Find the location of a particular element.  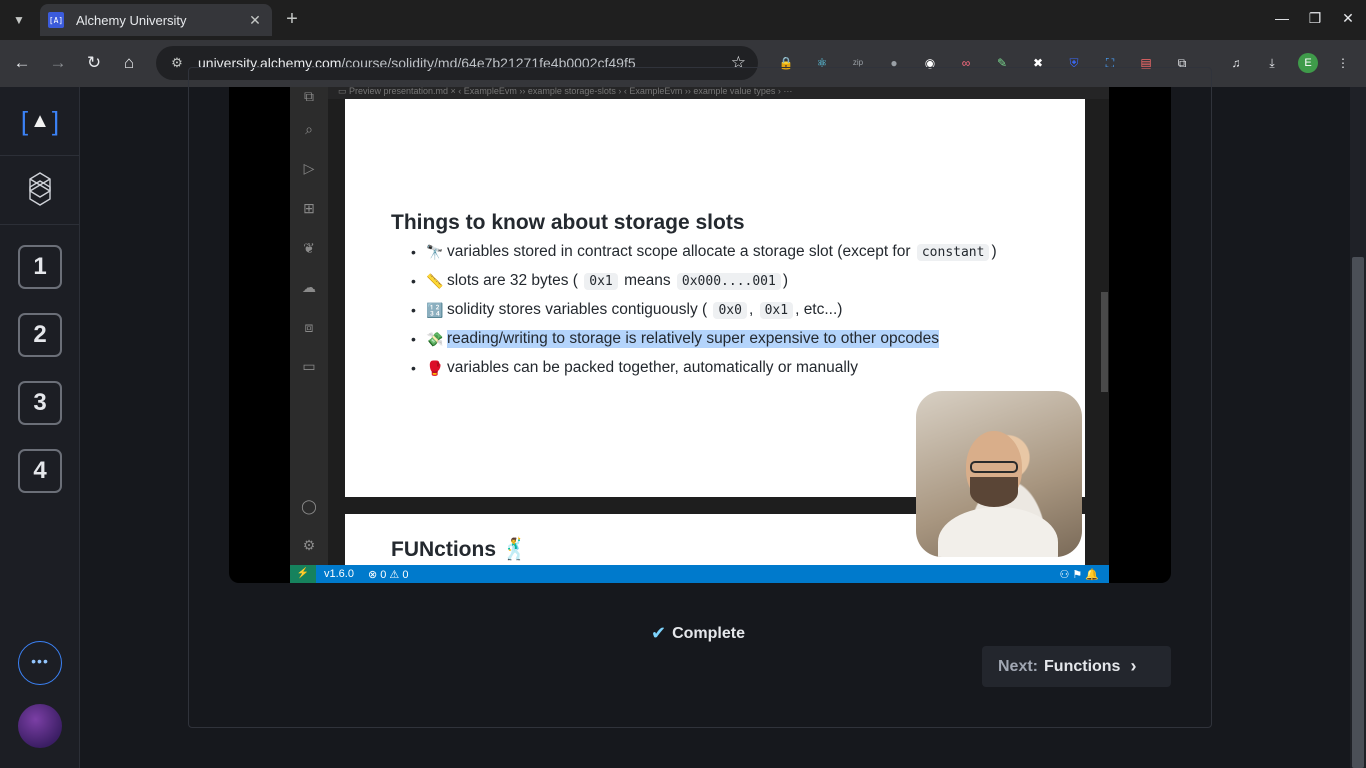

course-hex-icon is located at coordinates (40, 189).